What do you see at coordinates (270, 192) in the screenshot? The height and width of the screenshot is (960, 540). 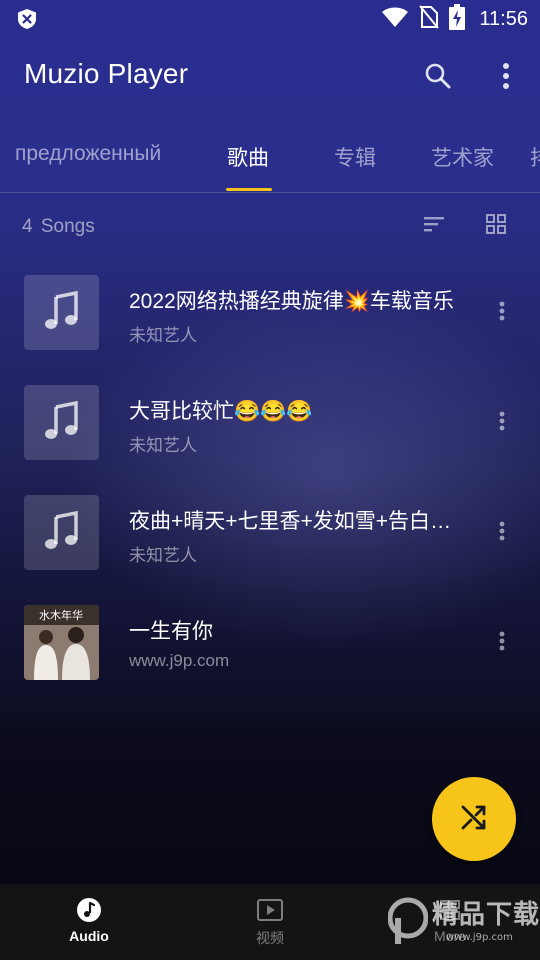 I see `tab-divider` at bounding box center [270, 192].